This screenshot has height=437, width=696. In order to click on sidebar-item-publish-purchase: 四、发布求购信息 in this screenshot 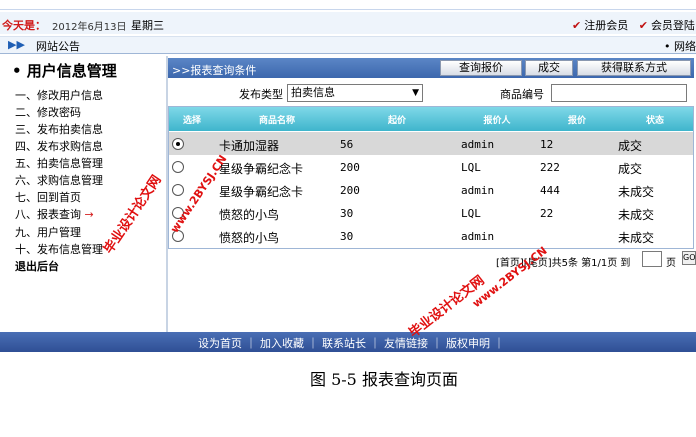, I will do `click(59, 147)`.